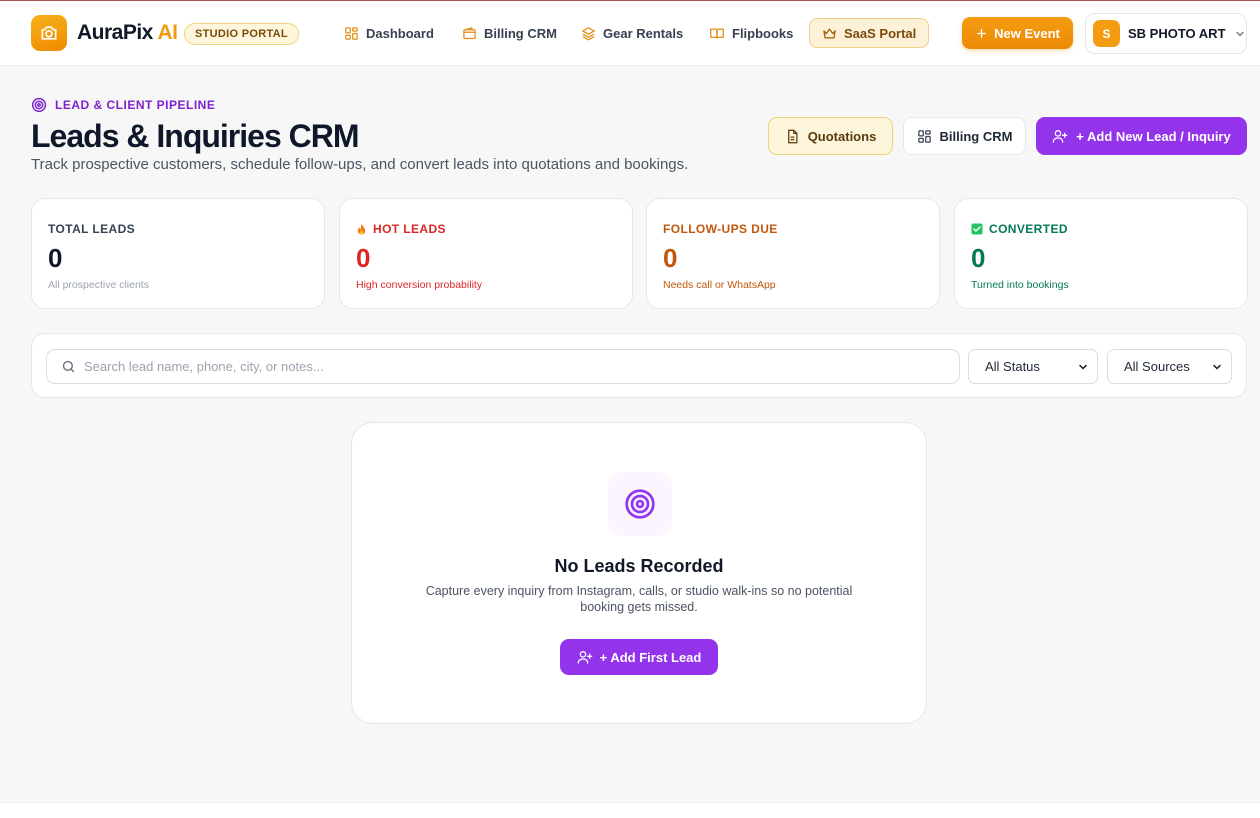 The image size is (1260, 818). I want to click on stat-card-converted: CONVERTED 0 Turned into bookings, so click(1101, 253).